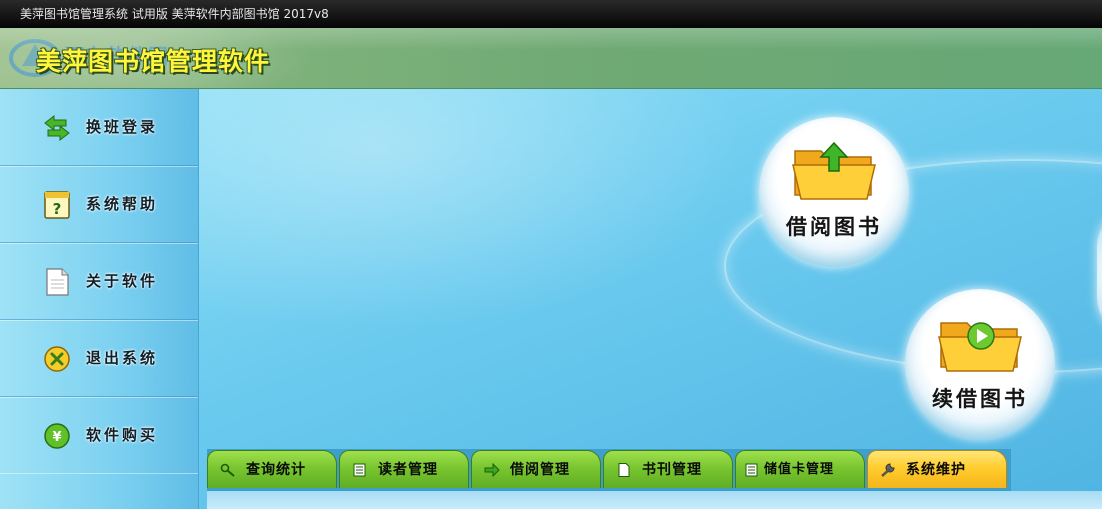 Image resolution: width=1102 pixels, height=509 pixels. I want to click on content-strip, so click(654, 500).